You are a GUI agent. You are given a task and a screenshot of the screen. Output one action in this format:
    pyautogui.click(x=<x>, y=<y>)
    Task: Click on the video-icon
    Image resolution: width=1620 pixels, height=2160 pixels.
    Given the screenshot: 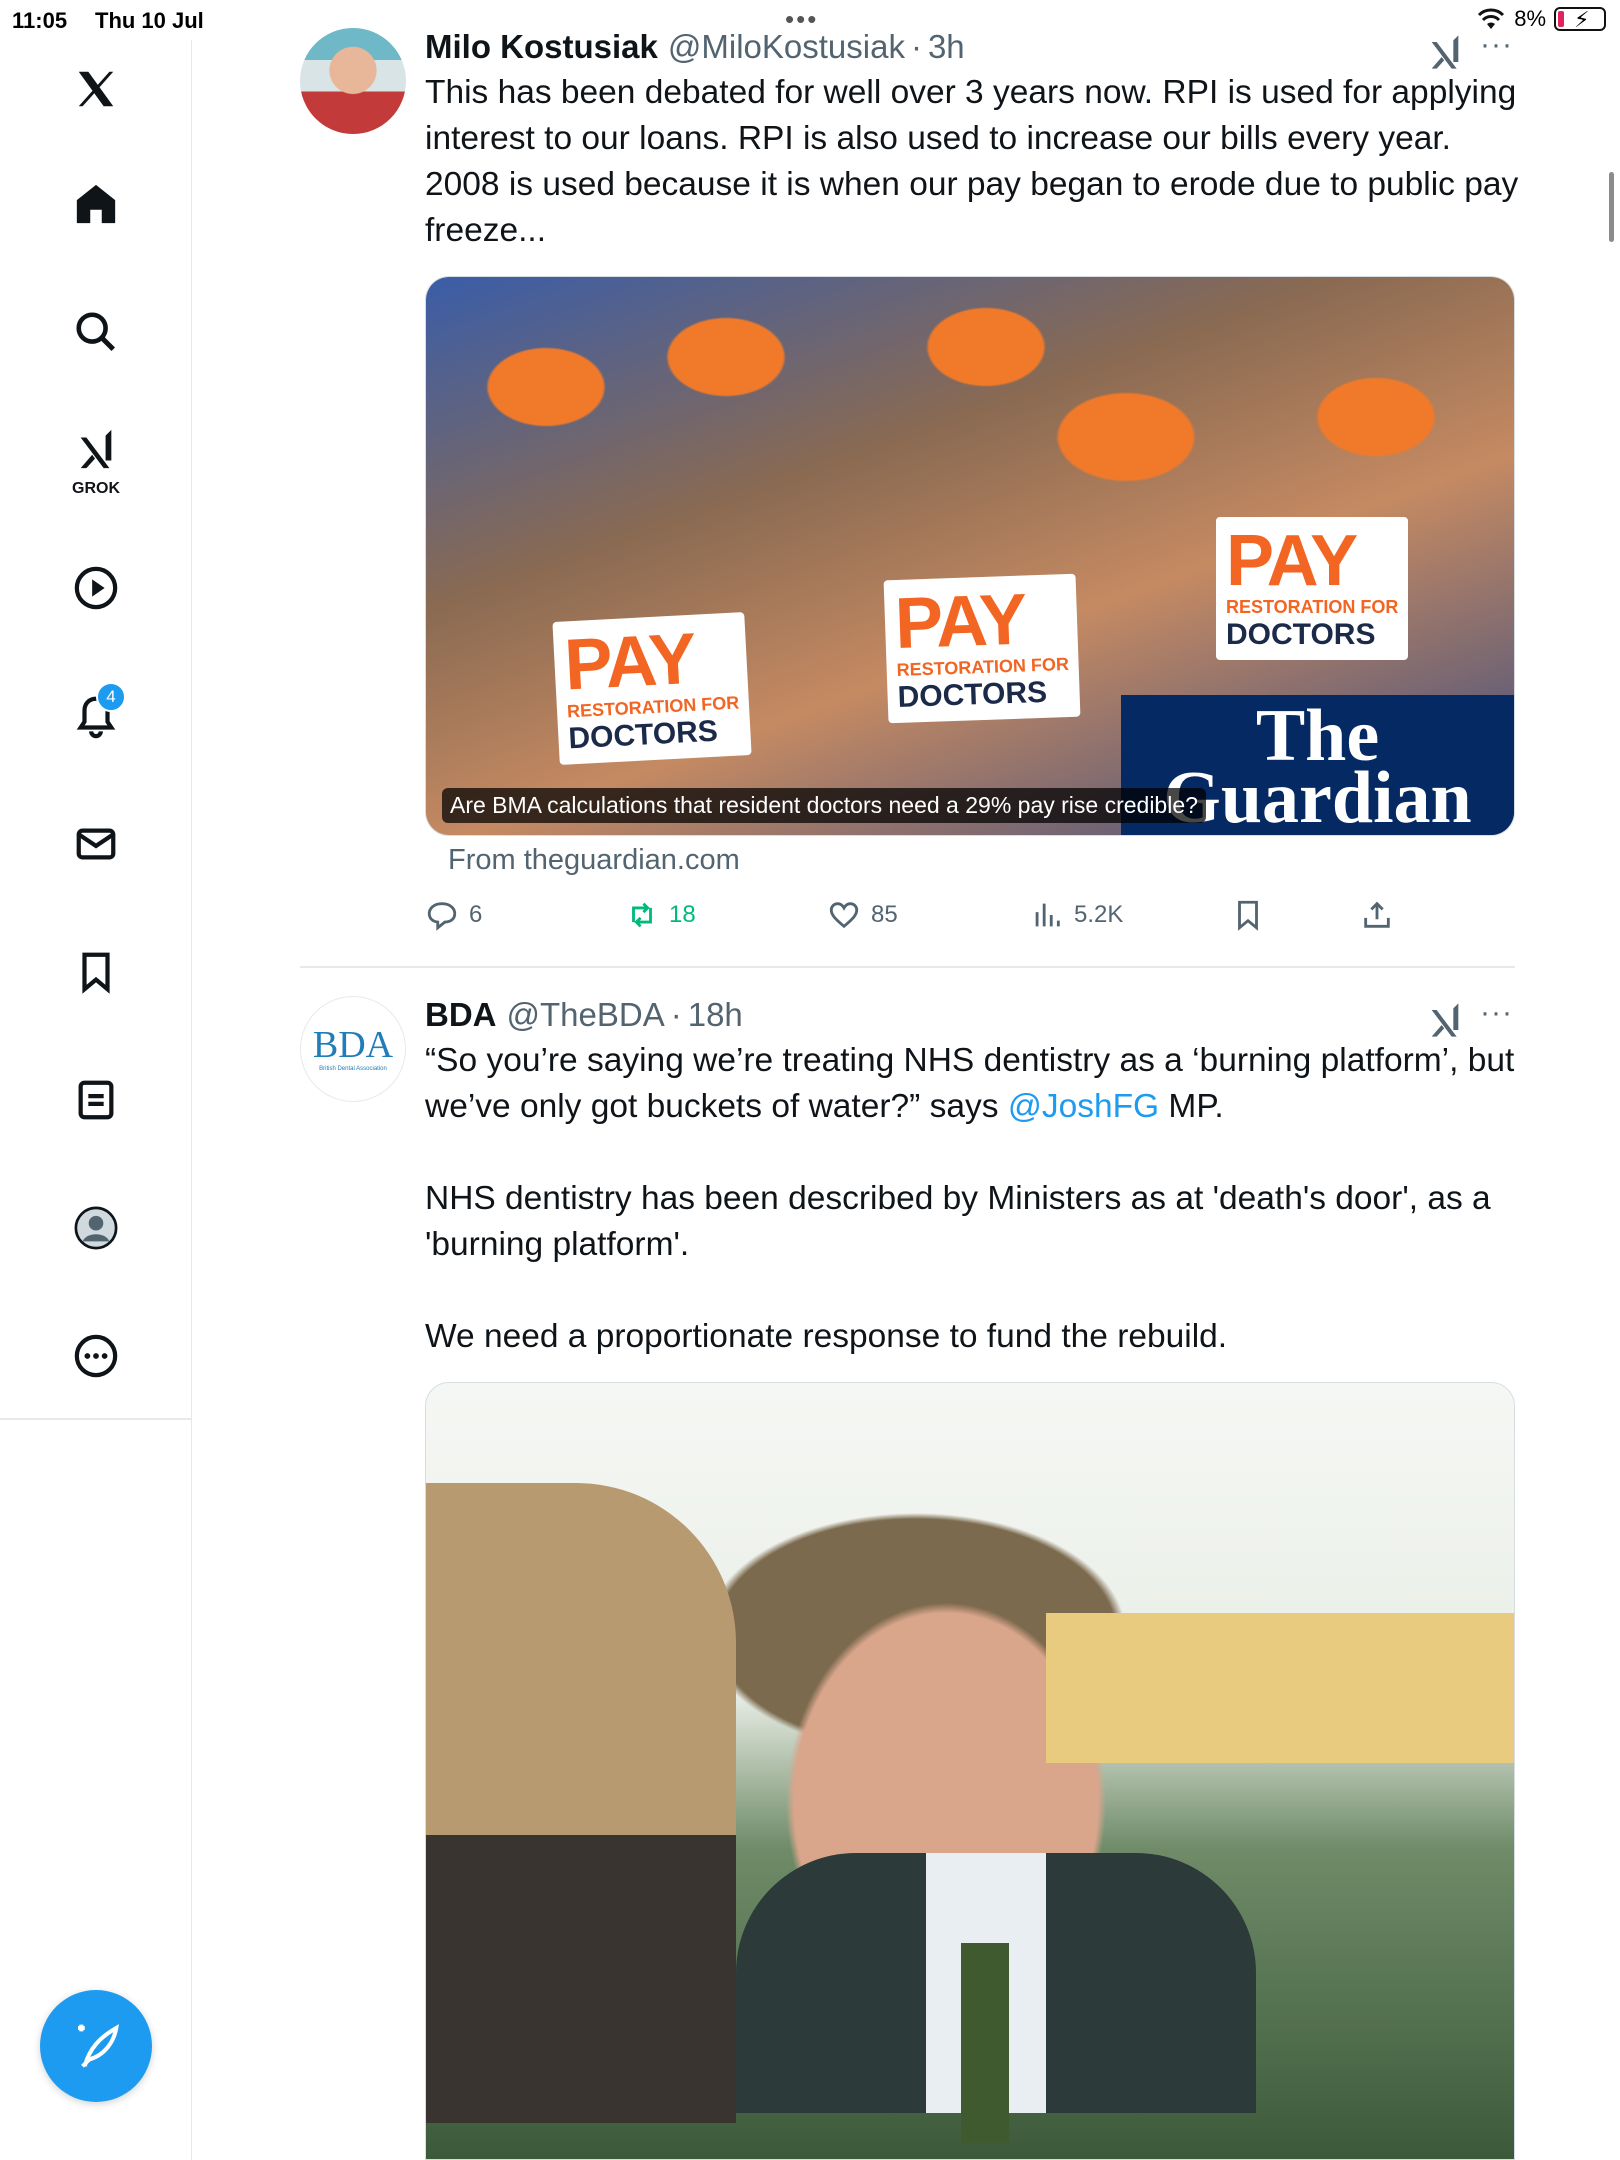 What is the action you would take?
    pyautogui.click(x=96, y=588)
    